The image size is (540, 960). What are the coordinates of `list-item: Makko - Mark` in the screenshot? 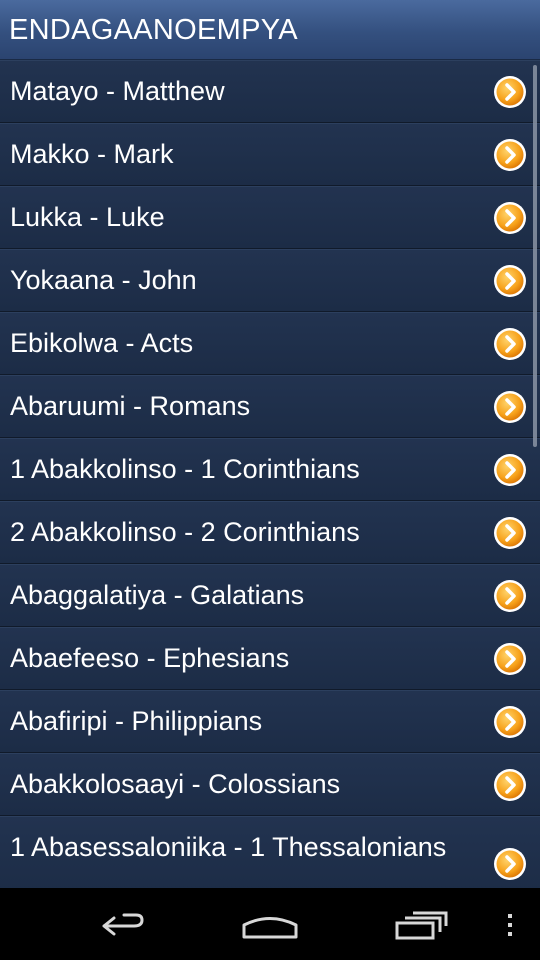 It's located at (270, 154).